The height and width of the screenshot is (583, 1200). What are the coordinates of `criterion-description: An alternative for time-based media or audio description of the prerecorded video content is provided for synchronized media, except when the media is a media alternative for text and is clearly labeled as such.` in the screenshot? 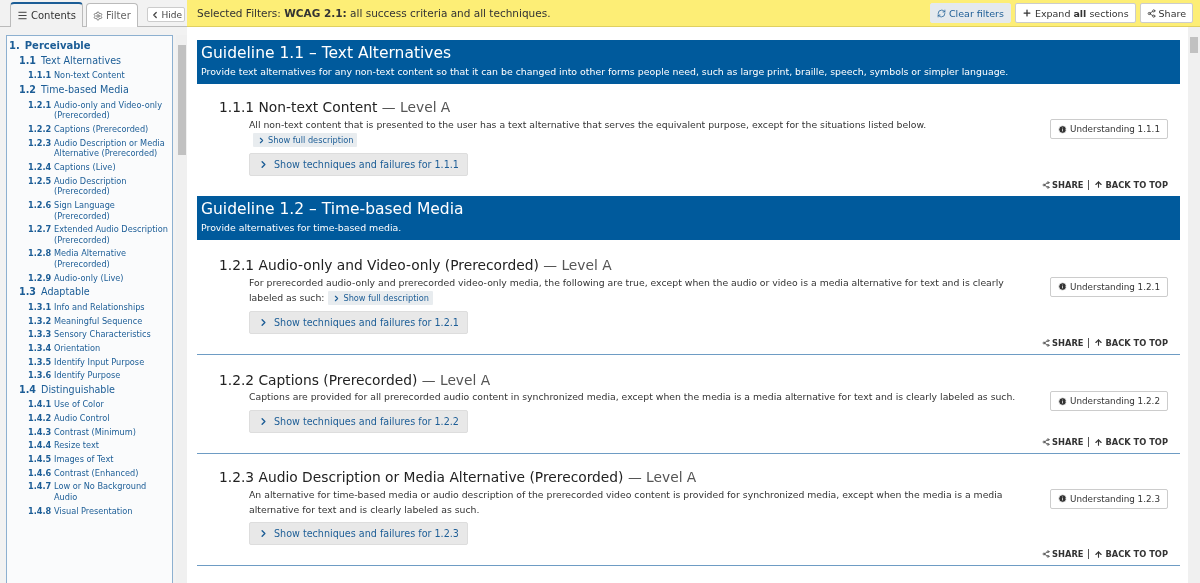 It's located at (626, 502).